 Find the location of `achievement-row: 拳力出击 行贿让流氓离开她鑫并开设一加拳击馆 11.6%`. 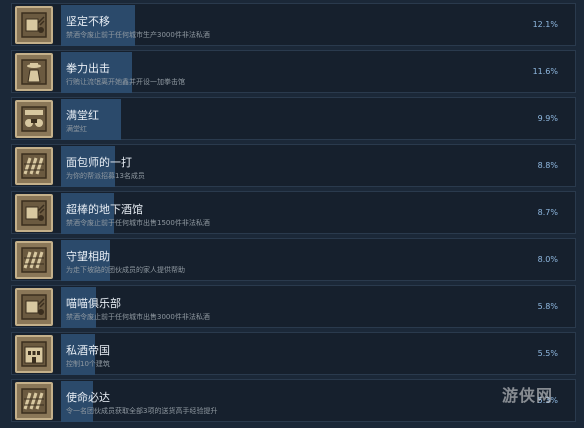

achievement-row: 拳力出击 行贿让流氓离开她鑫并开设一加拳击馆 11.6% is located at coordinates (293, 71).